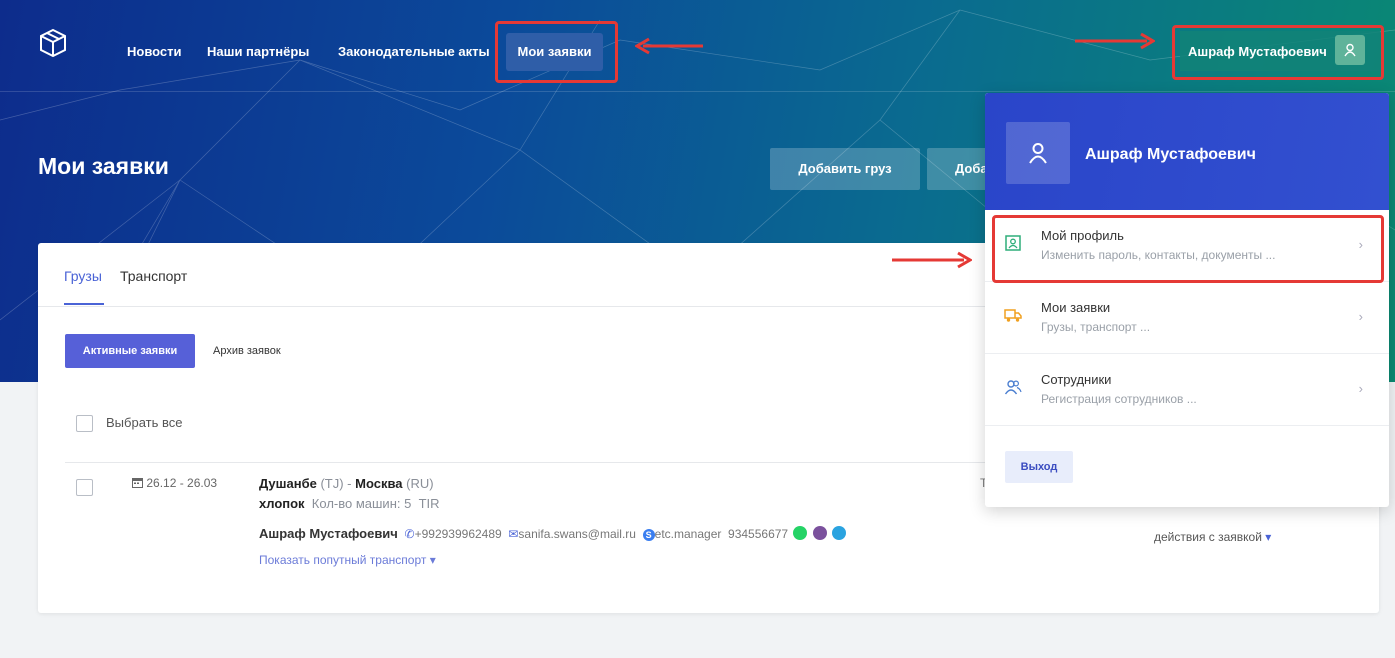  What do you see at coordinates (513, 534) in the screenshot?
I see `mail-icon: ✉` at bounding box center [513, 534].